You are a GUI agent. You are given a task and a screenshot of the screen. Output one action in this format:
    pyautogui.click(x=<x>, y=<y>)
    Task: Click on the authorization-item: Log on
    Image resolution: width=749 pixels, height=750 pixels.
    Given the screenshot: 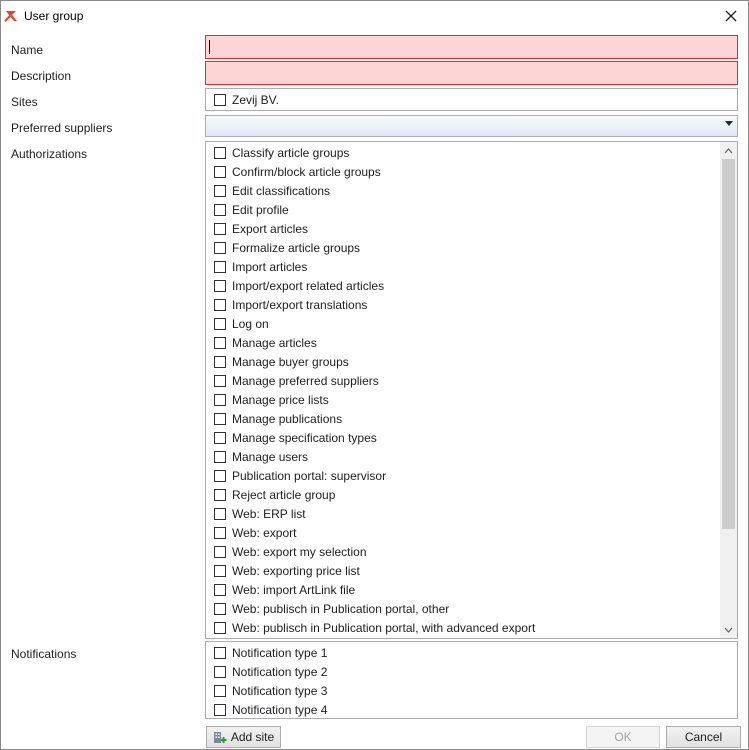 What is the action you would take?
    pyautogui.click(x=241, y=323)
    